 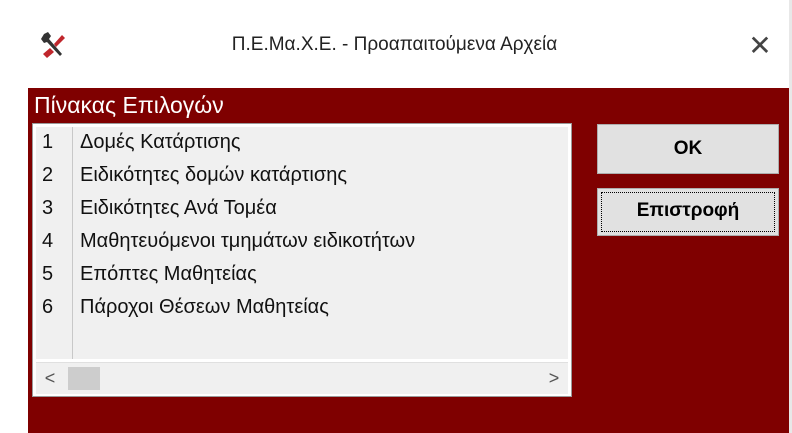 I want to click on list-item-label: Δομές Κατάρτισης, so click(x=160, y=142).